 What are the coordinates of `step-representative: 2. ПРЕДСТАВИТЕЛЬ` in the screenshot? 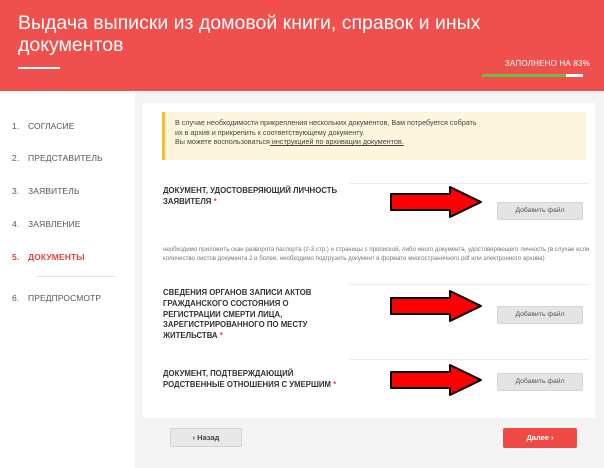 It's located at (57, 158).